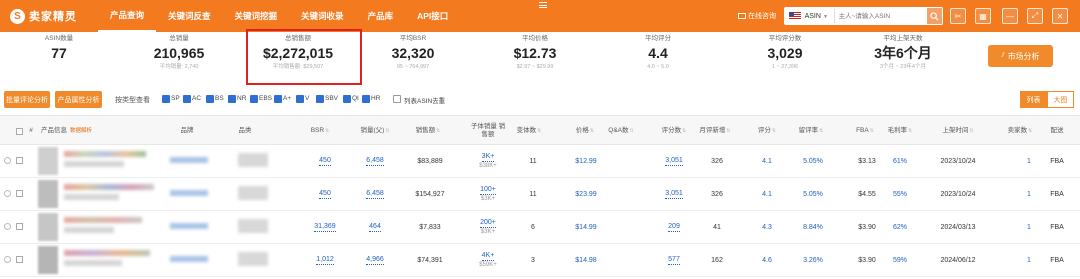 The image size is (1080, 279). Describe the element at coordinates (488, 157) in the screenshot. I see `sub-sales-link: 3K+` at that location.